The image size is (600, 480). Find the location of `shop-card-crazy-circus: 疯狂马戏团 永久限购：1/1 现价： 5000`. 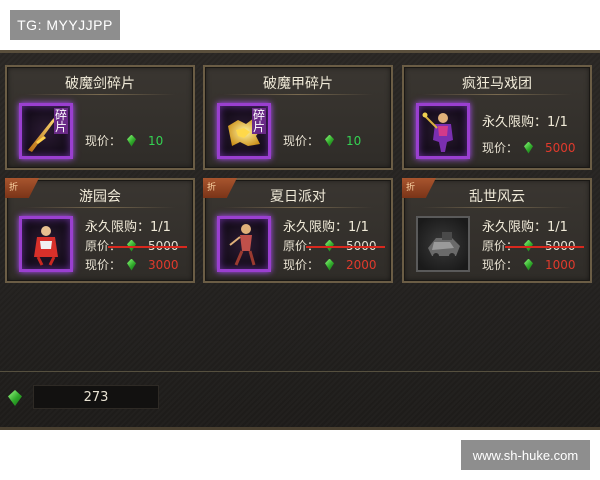

shop-card-crazy-circus: 疯狂马戏团 永久限购：1/1 现价： 5000 is located at coordinates (497, 117).